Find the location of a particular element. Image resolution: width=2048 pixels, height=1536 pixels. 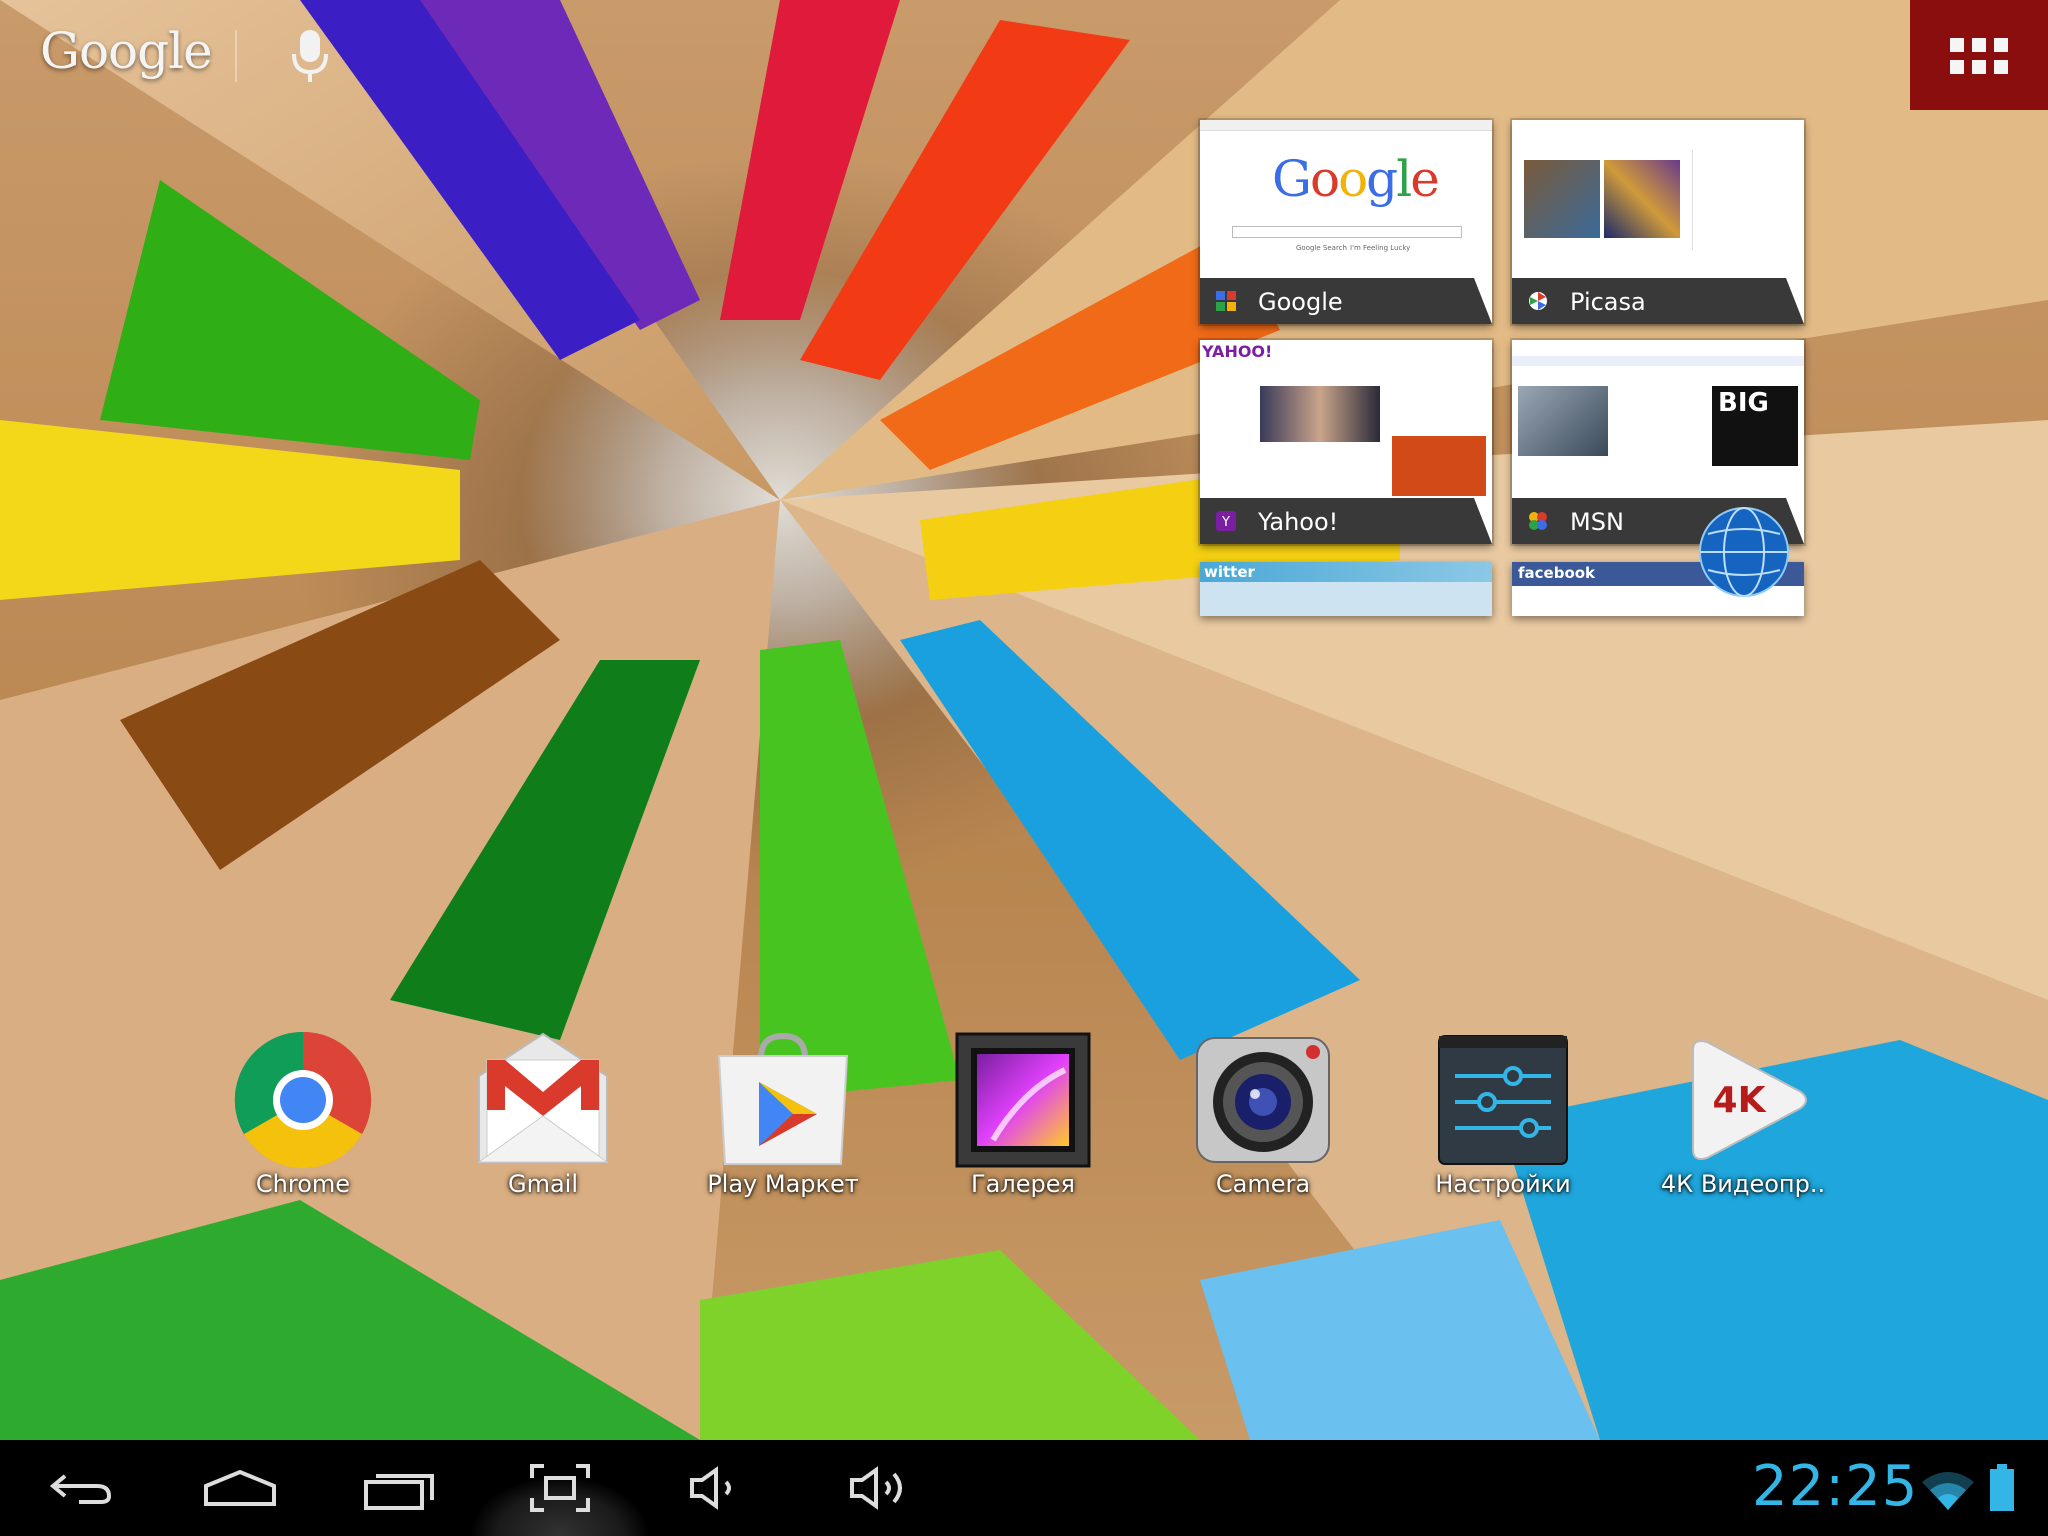

app-gmail: Gmail is located at coordinates (543, 1120).